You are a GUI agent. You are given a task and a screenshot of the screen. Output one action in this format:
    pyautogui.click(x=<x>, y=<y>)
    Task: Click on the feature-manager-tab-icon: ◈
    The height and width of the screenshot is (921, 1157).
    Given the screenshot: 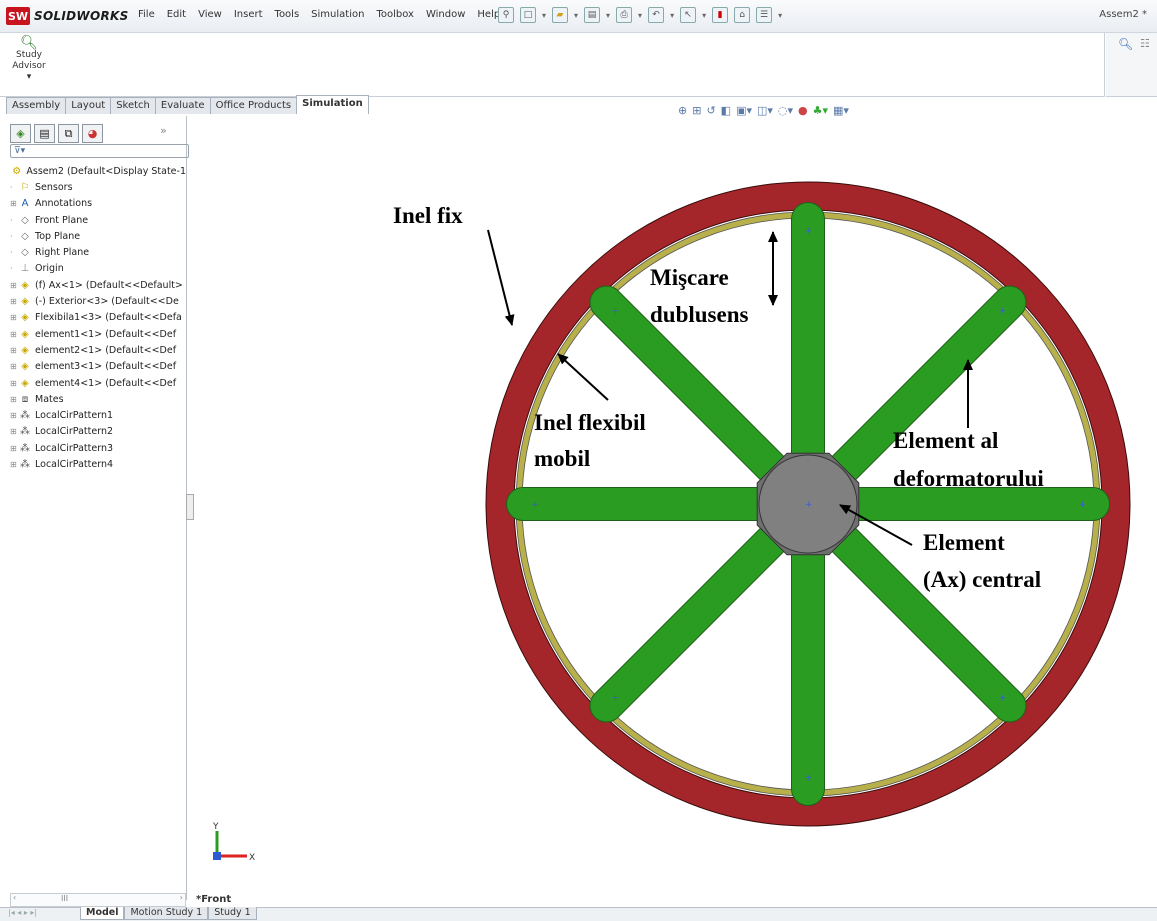 What is the action you would take?
    pyautogui.click(x=20, y=133)
    